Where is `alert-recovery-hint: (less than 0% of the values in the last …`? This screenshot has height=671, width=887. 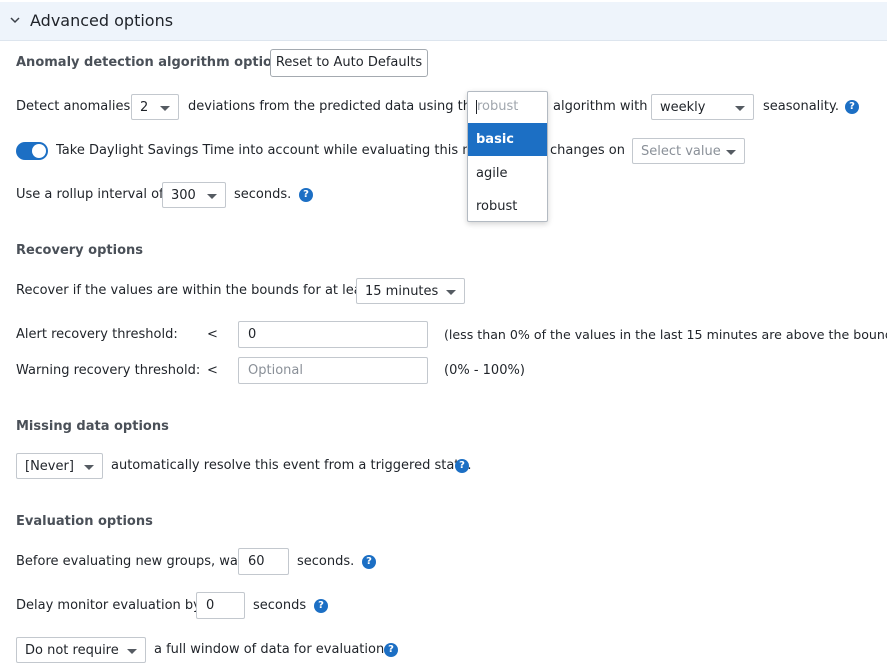
alert-recovery-hint: (less than 0% of the values in the last … is located at coordinates (665, 334).